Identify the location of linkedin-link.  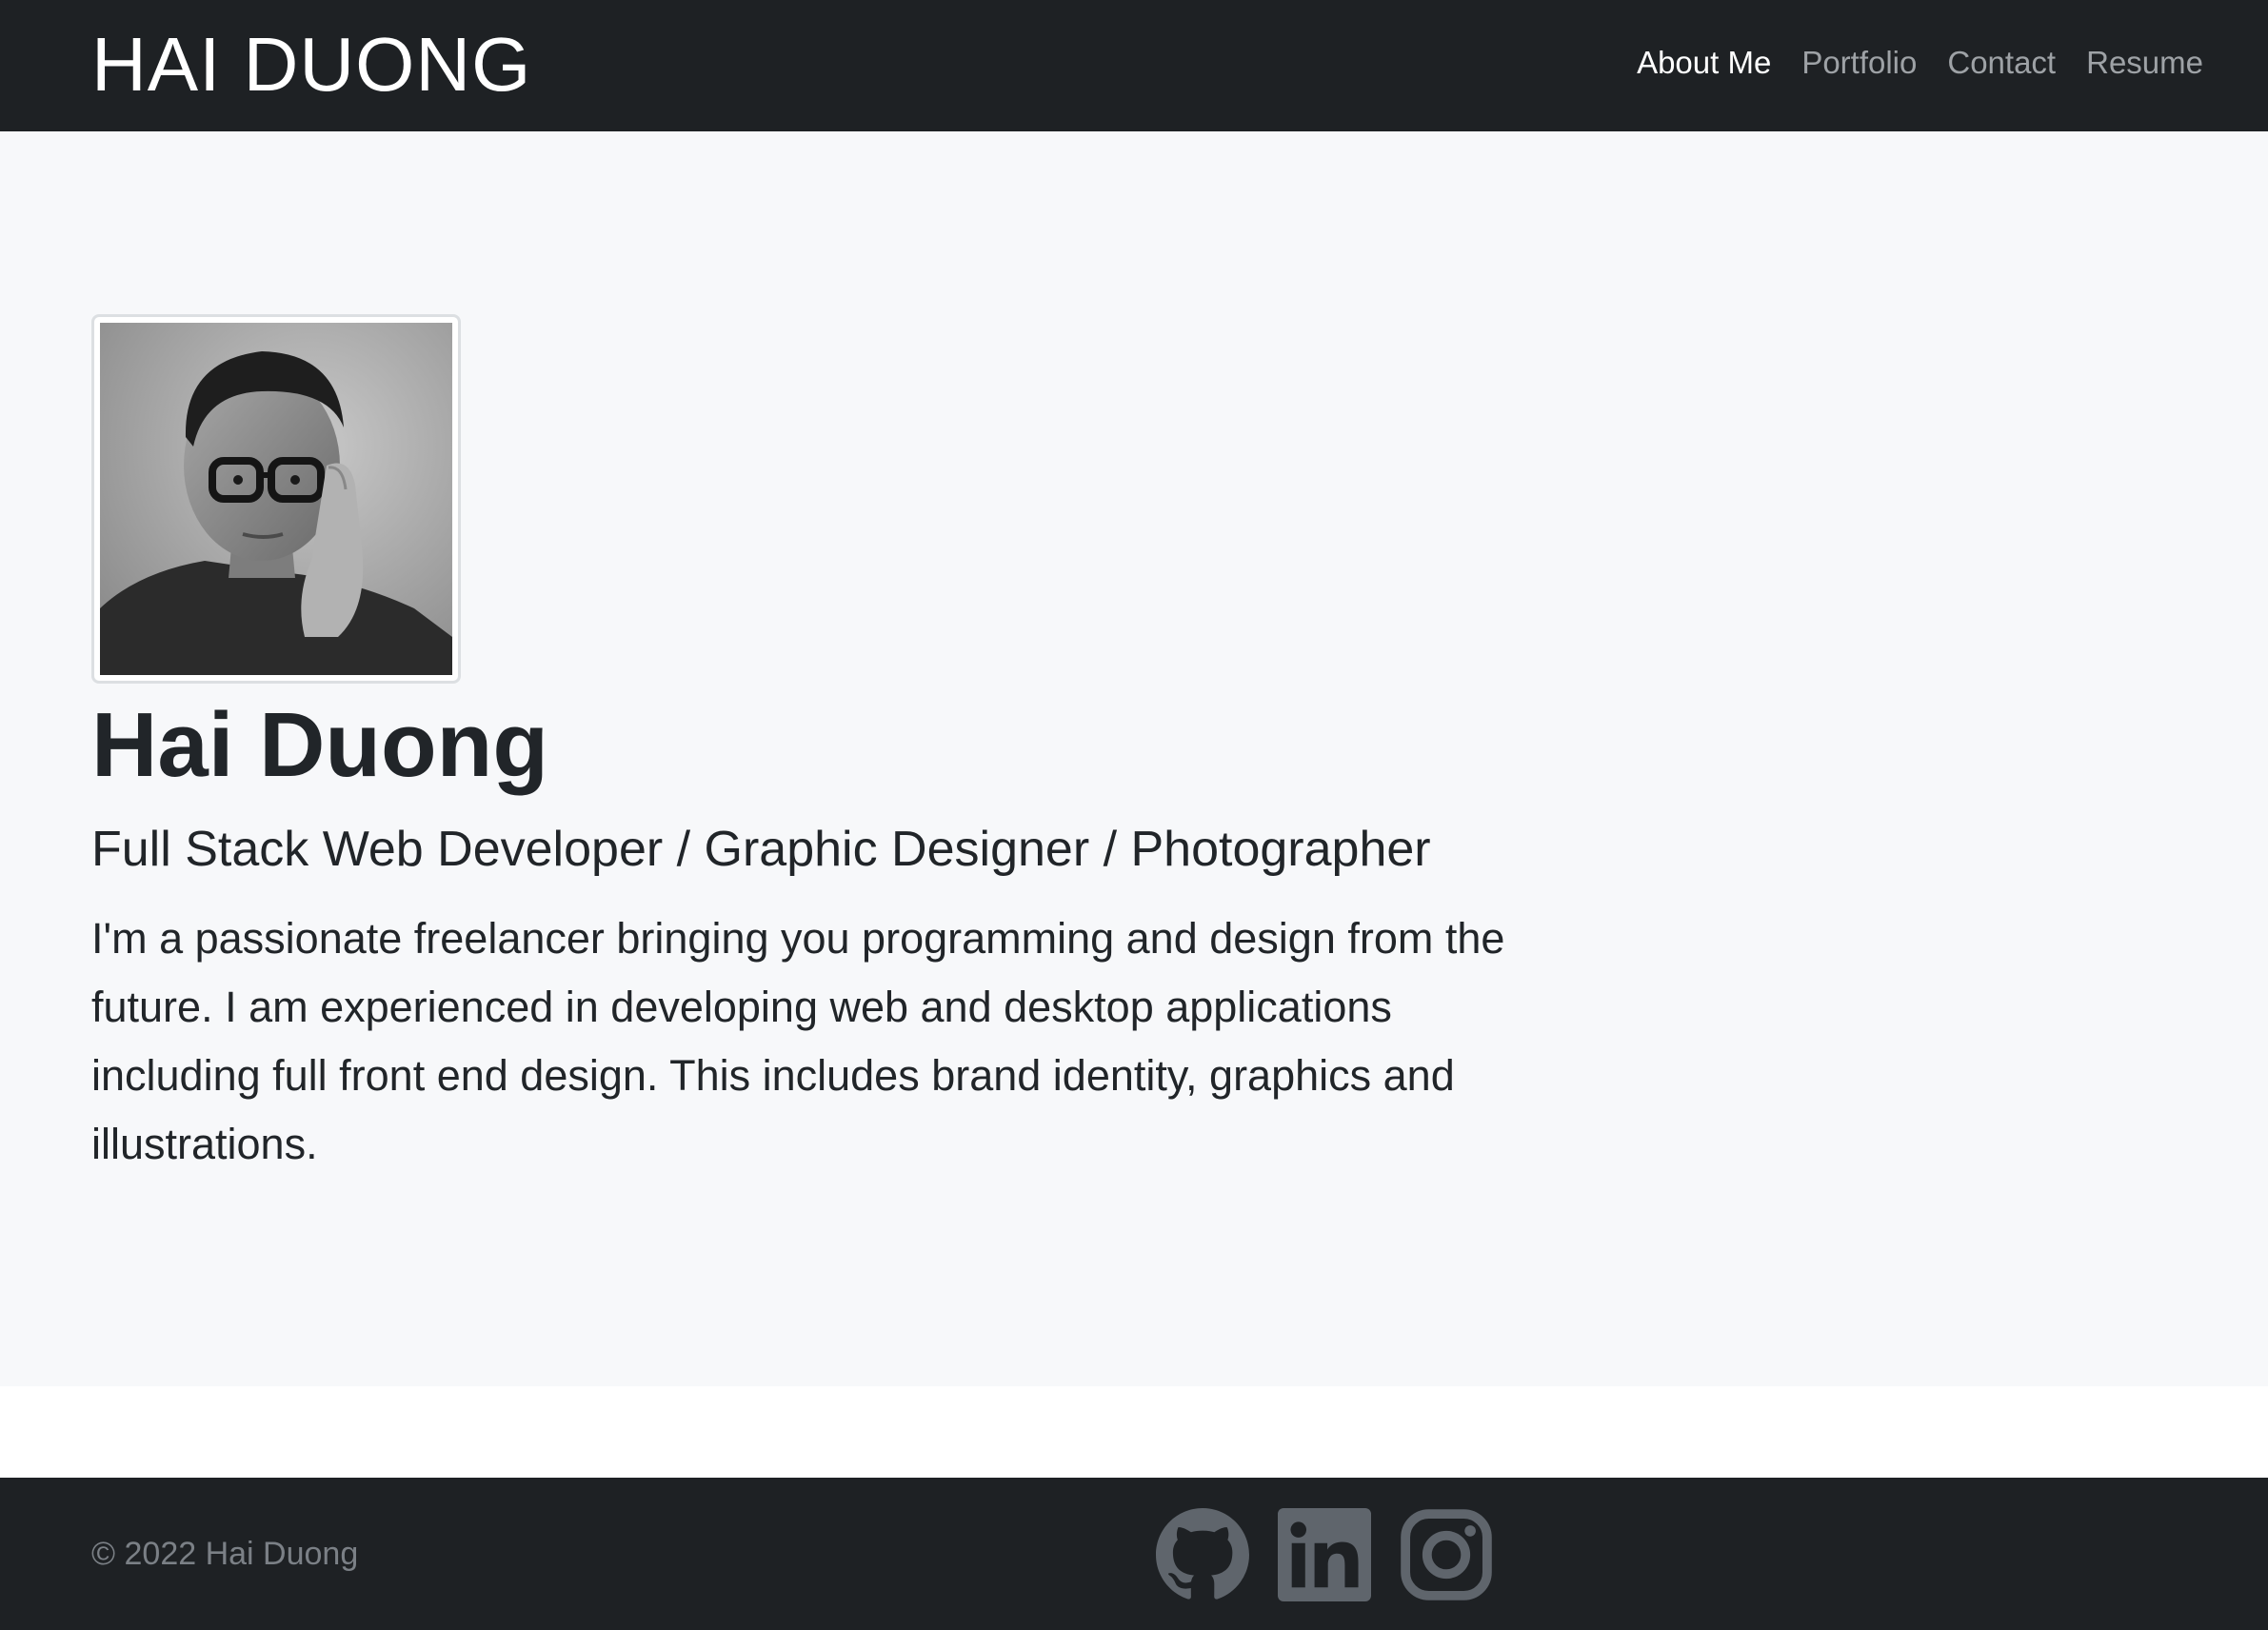
(1324, 1554).